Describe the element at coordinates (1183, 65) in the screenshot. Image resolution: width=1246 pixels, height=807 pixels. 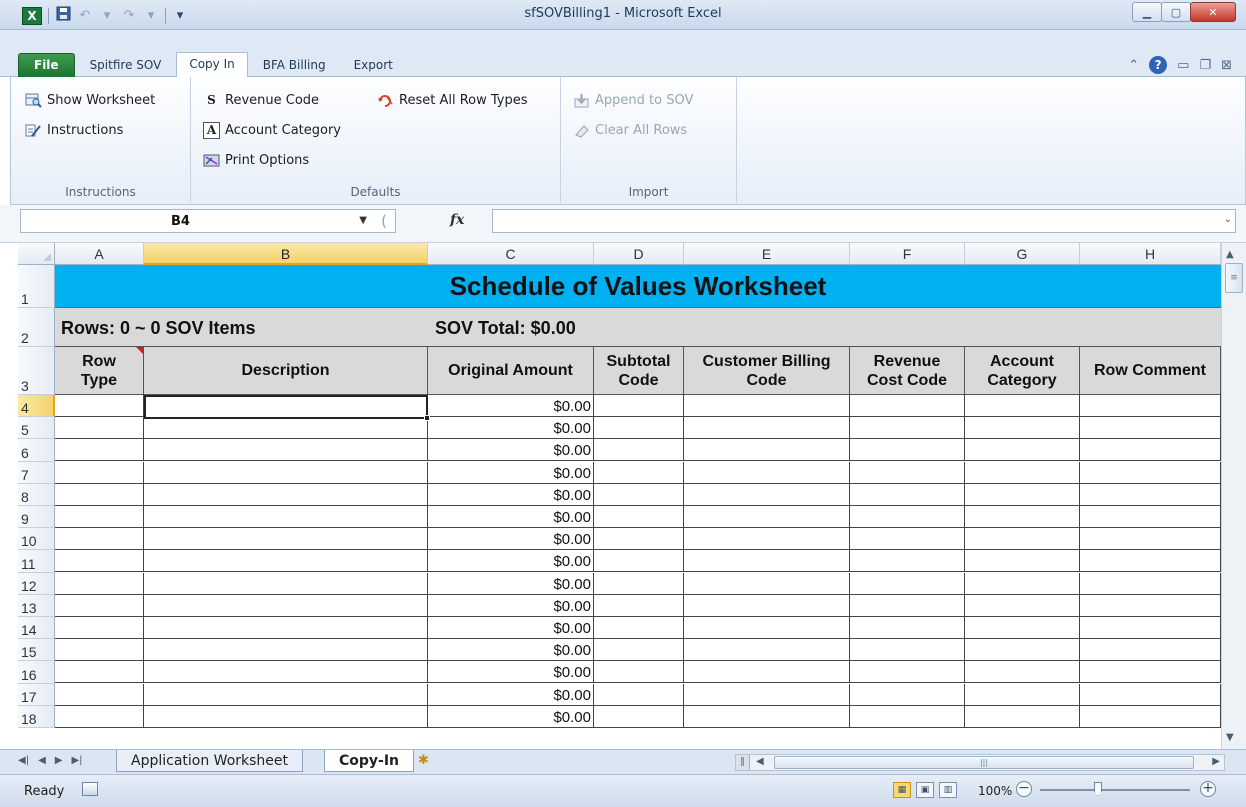
I see `workbook-minimize-icon: ▭` at that location.